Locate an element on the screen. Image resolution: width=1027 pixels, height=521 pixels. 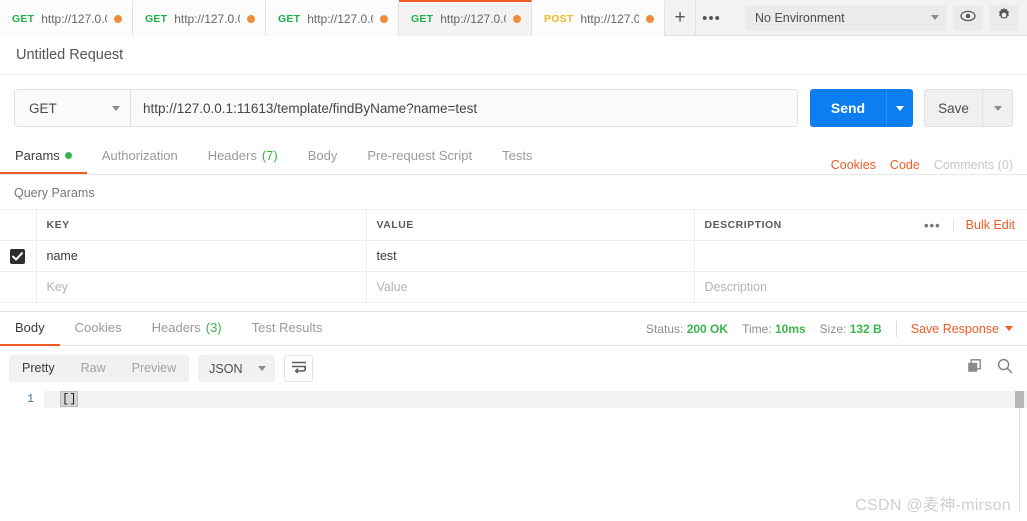
params-options-button: ••• is located at coordinates (933, 225).